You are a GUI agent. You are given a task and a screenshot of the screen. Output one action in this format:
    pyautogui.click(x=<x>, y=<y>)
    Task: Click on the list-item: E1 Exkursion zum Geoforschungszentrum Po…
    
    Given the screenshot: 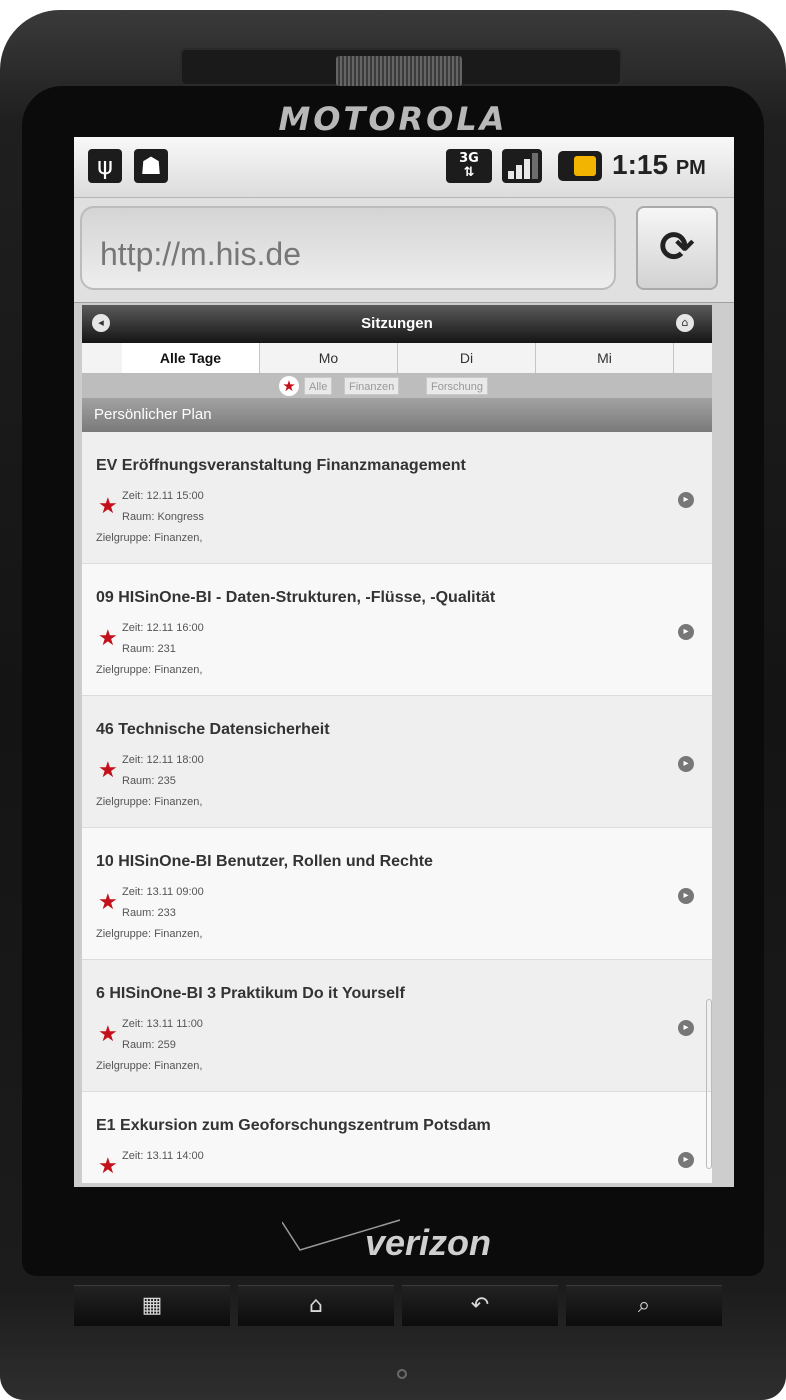 What is the action you would take?
    pyautogui.click(x=397, y=1137)
    